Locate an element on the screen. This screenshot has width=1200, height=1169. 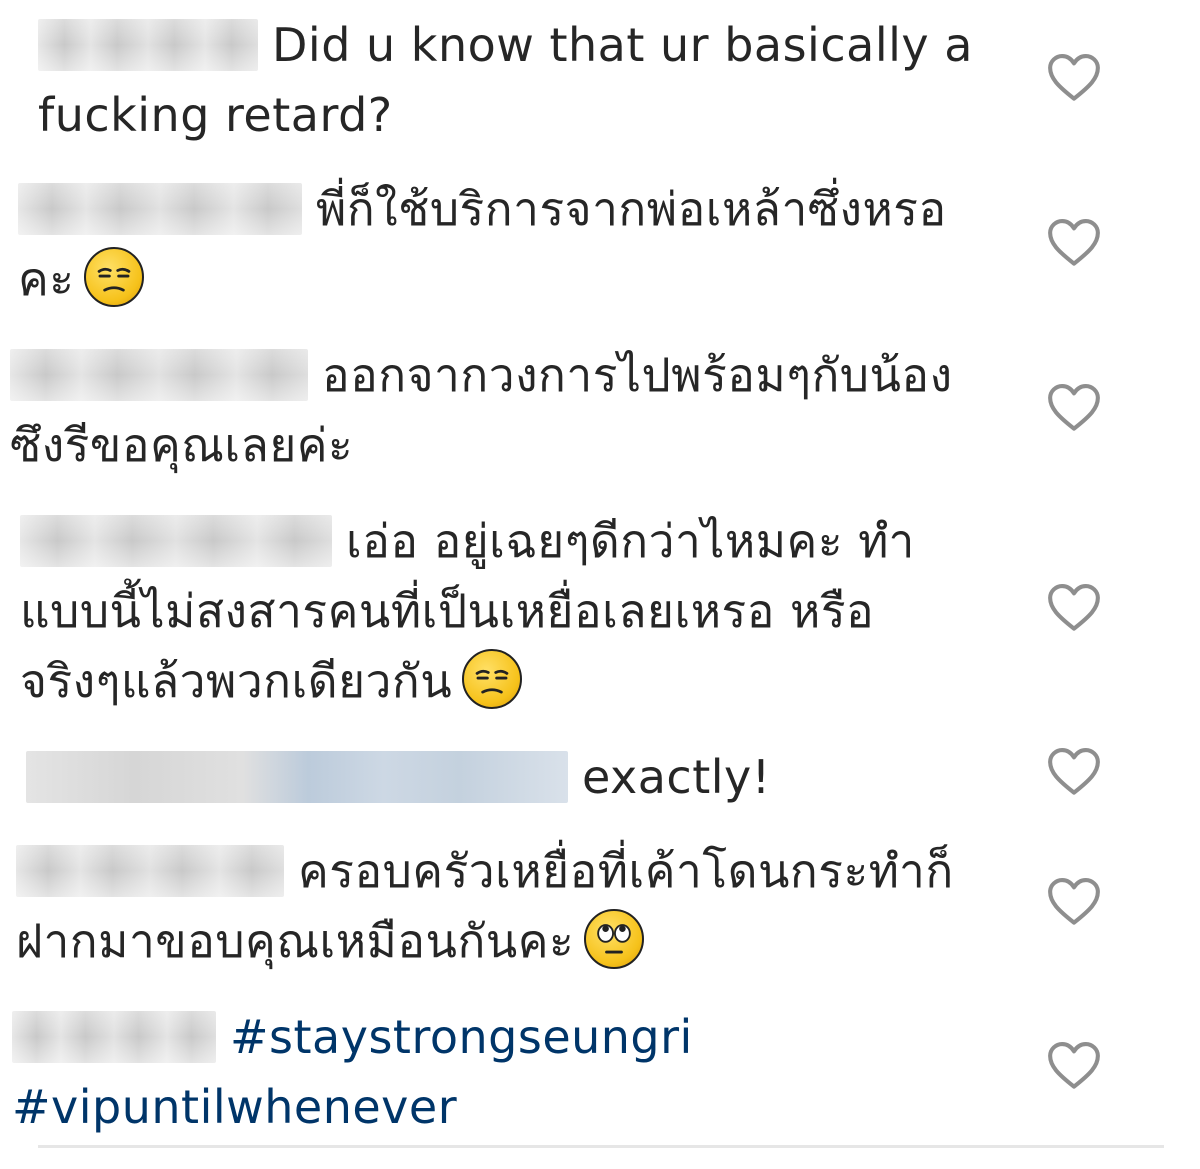
comment-text: exactly! is located at coordinates (676, 777).